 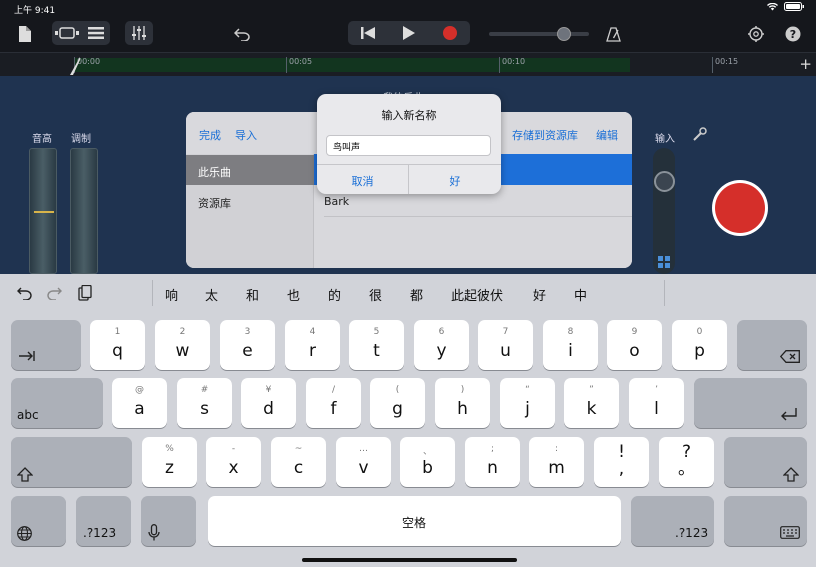 I want to click on shift-key-right, so click(x=765, y=462).